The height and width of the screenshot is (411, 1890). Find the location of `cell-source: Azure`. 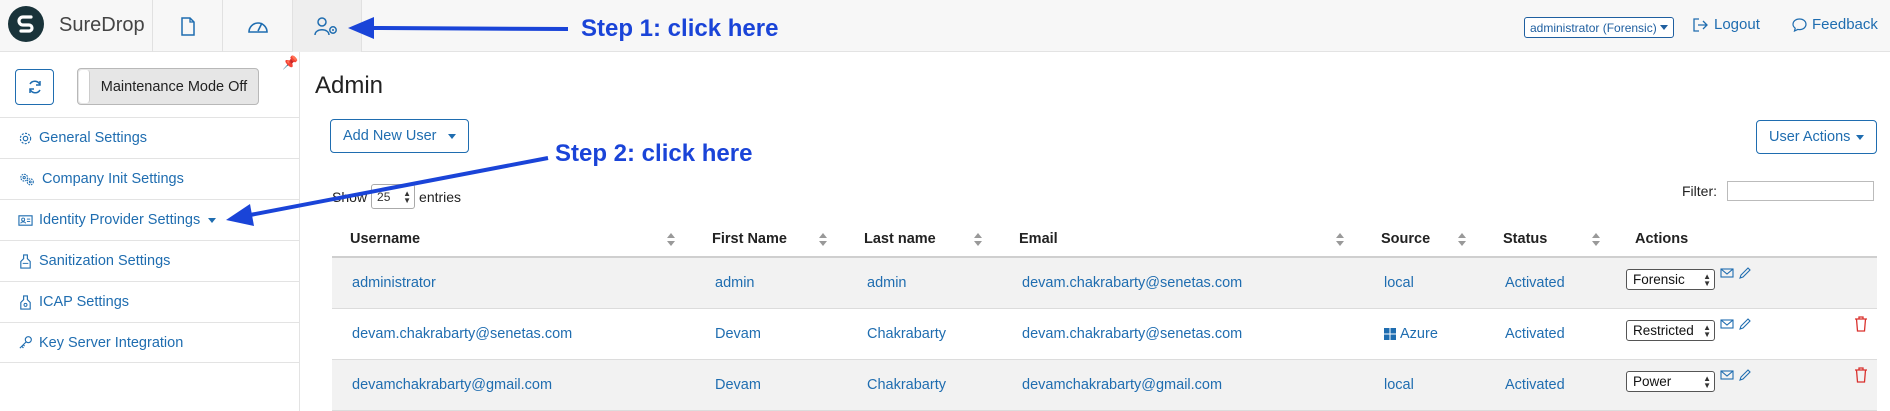

cell-source: Azure is located at coordinates (1411, 334).